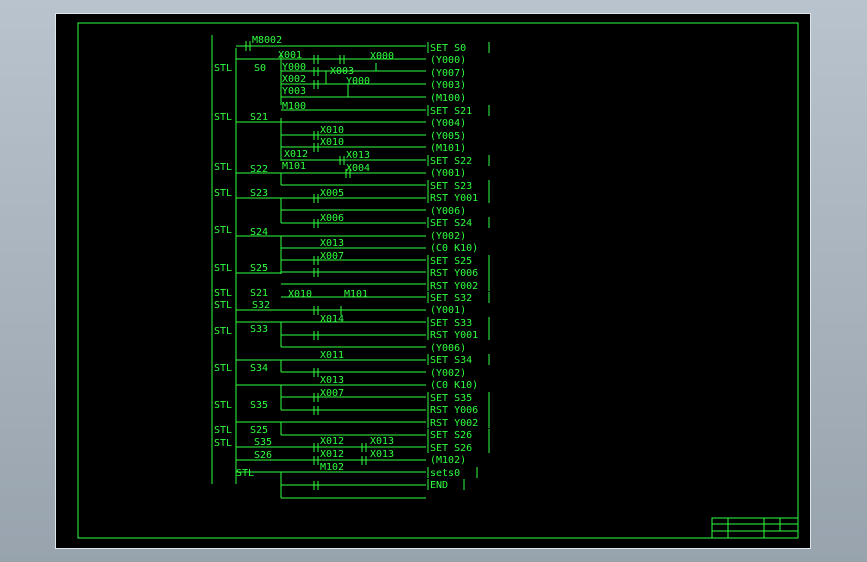 This screenshot has width=867, height=562. I want to click on state-label: S24, so click(259, 232).